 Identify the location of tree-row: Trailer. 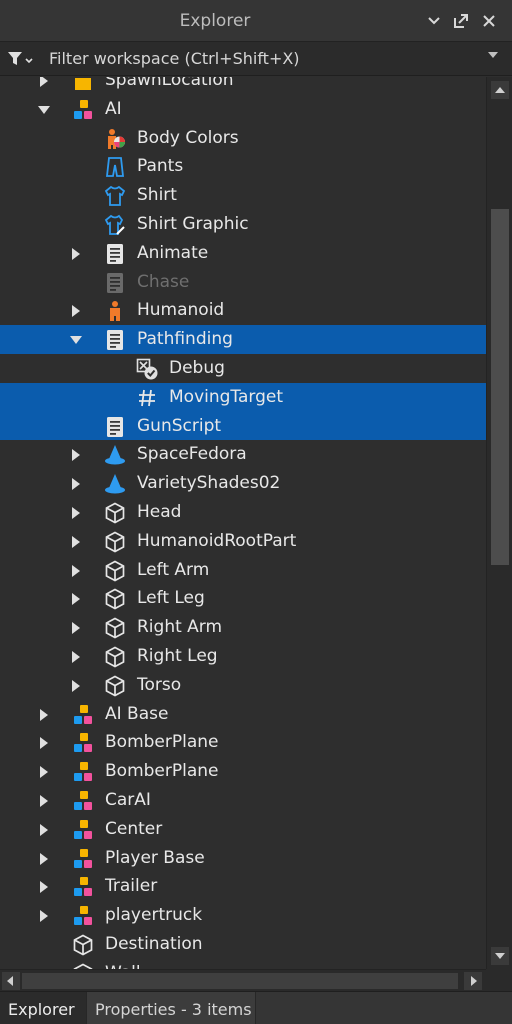
(243, 886).